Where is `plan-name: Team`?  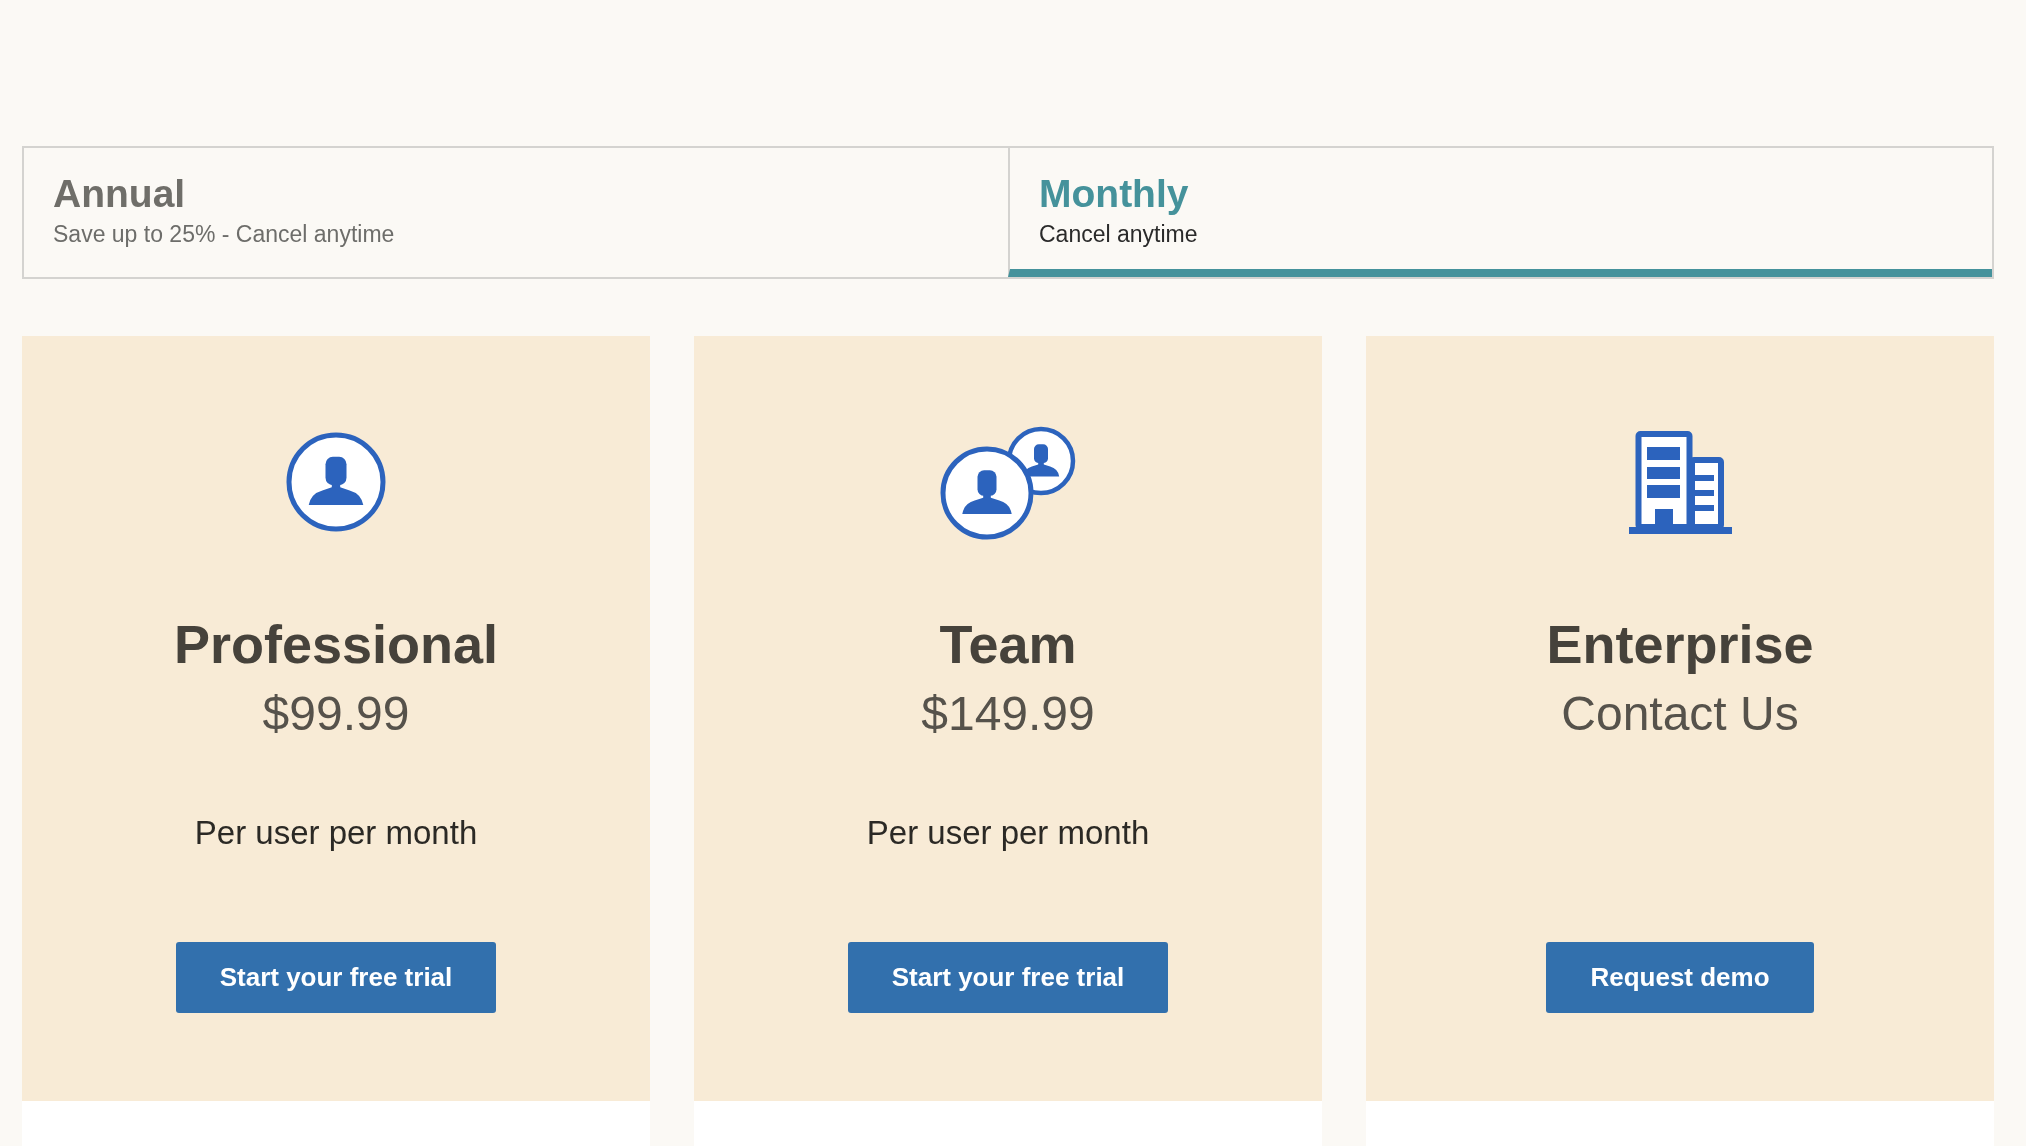
plan-name: Team is located at coordinates (1008, 644).